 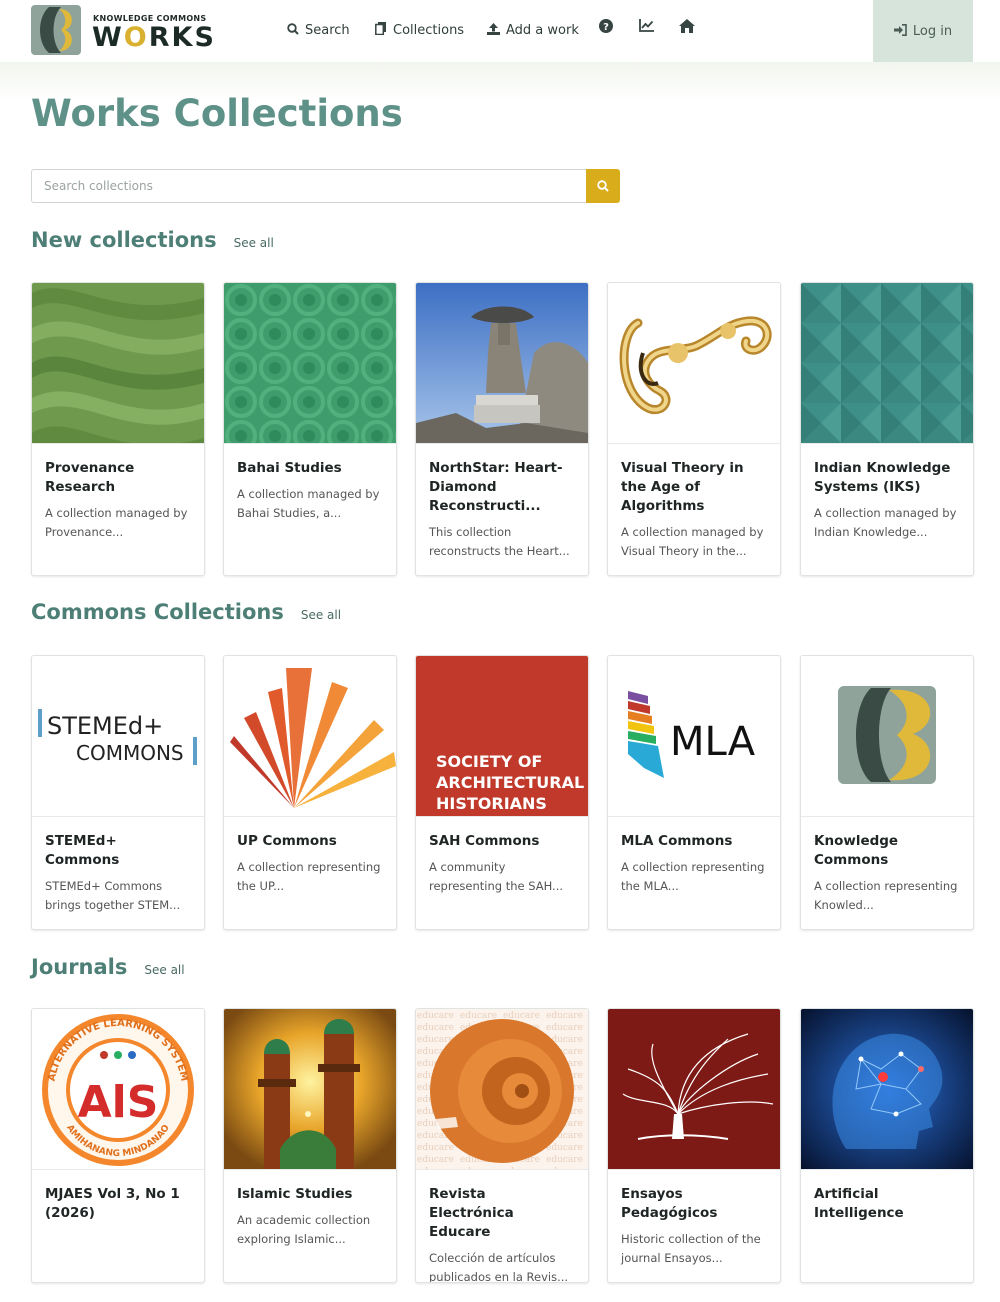 I want to click on card-image: MLA, so click(x=694, y=736).